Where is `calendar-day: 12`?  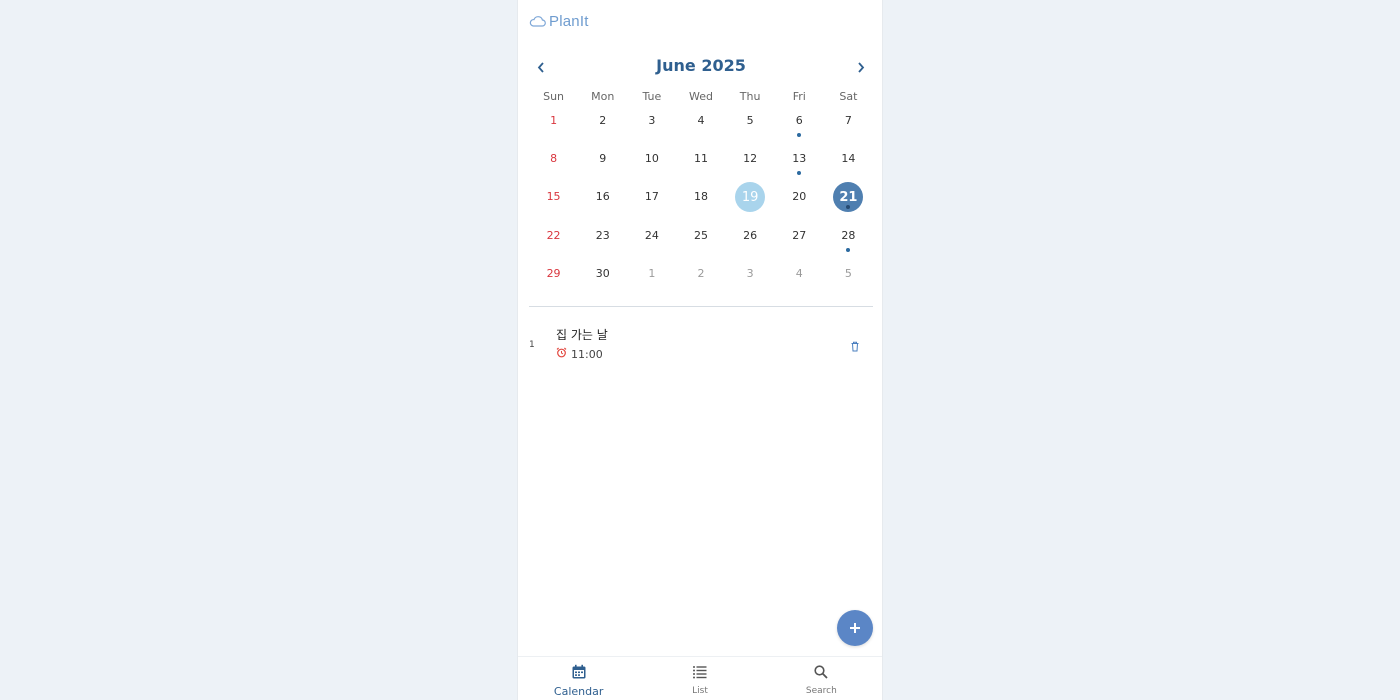 calendar-day: 12 is located at coordinates (750, 159).